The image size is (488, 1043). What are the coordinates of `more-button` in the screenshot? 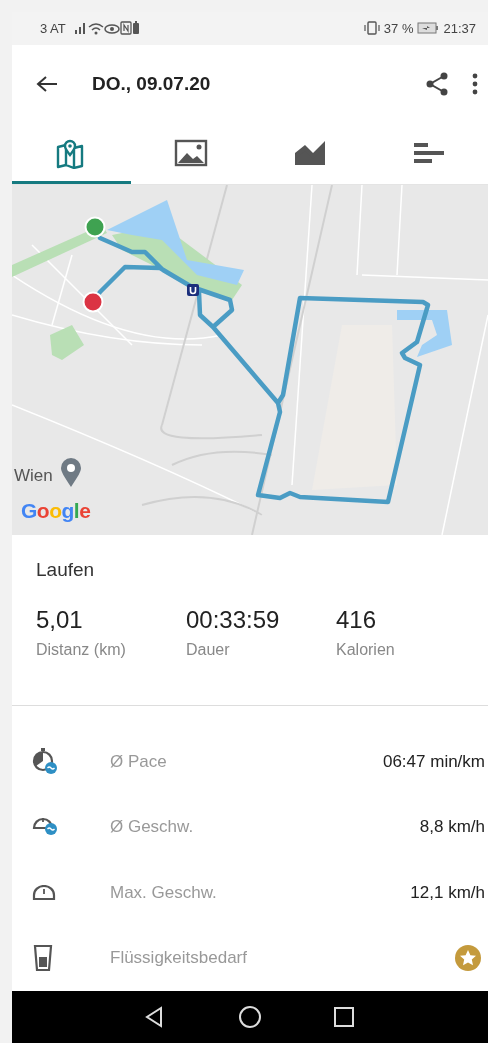 It's located at (475, 84).